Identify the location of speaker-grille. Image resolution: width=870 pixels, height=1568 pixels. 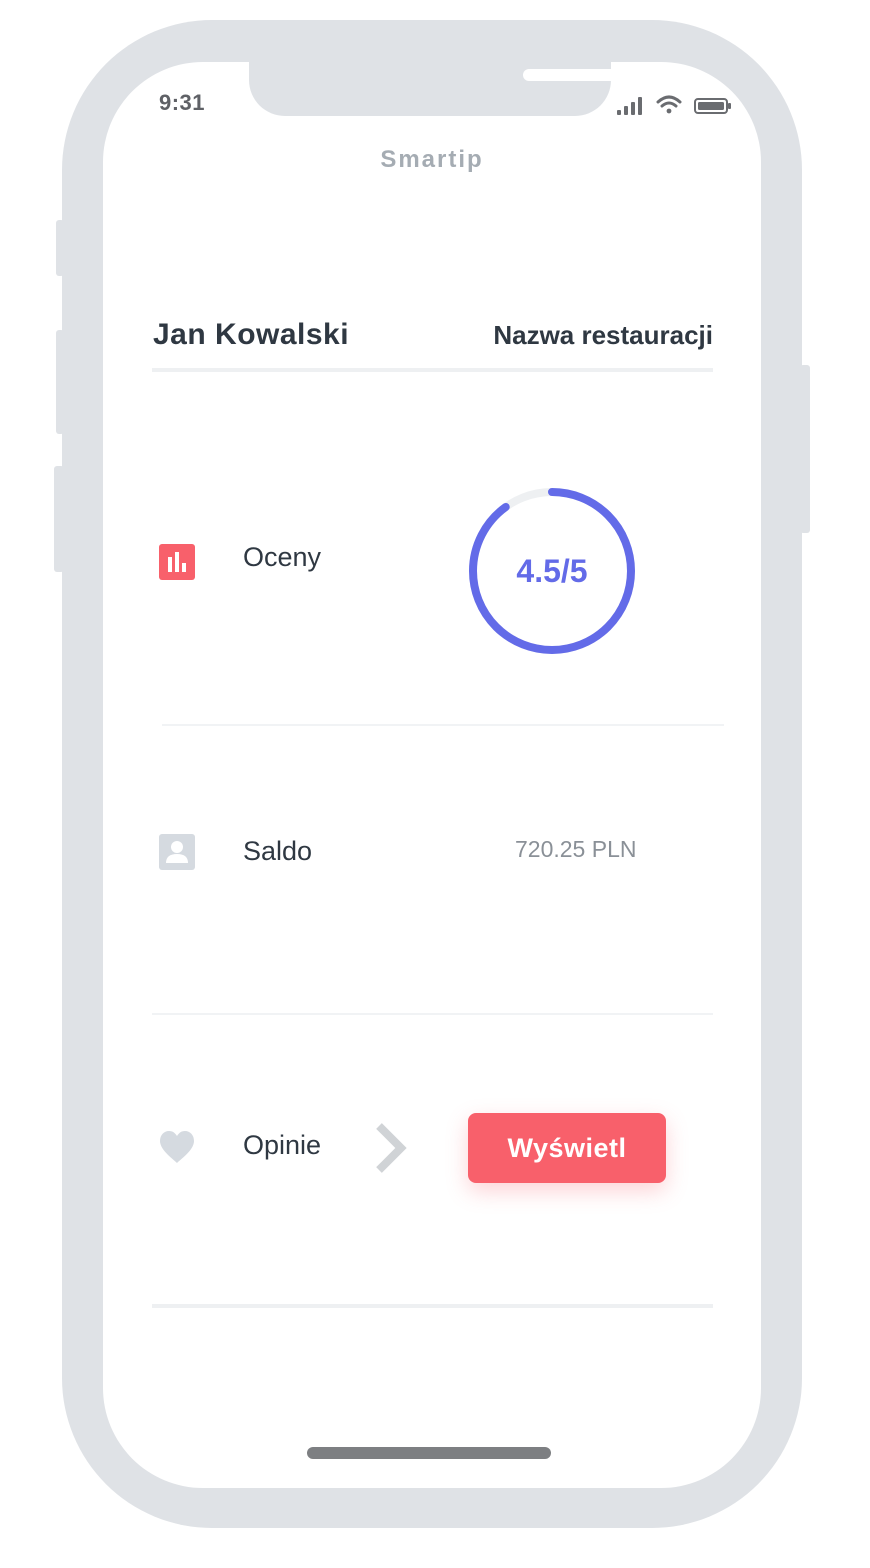
(578, 75).